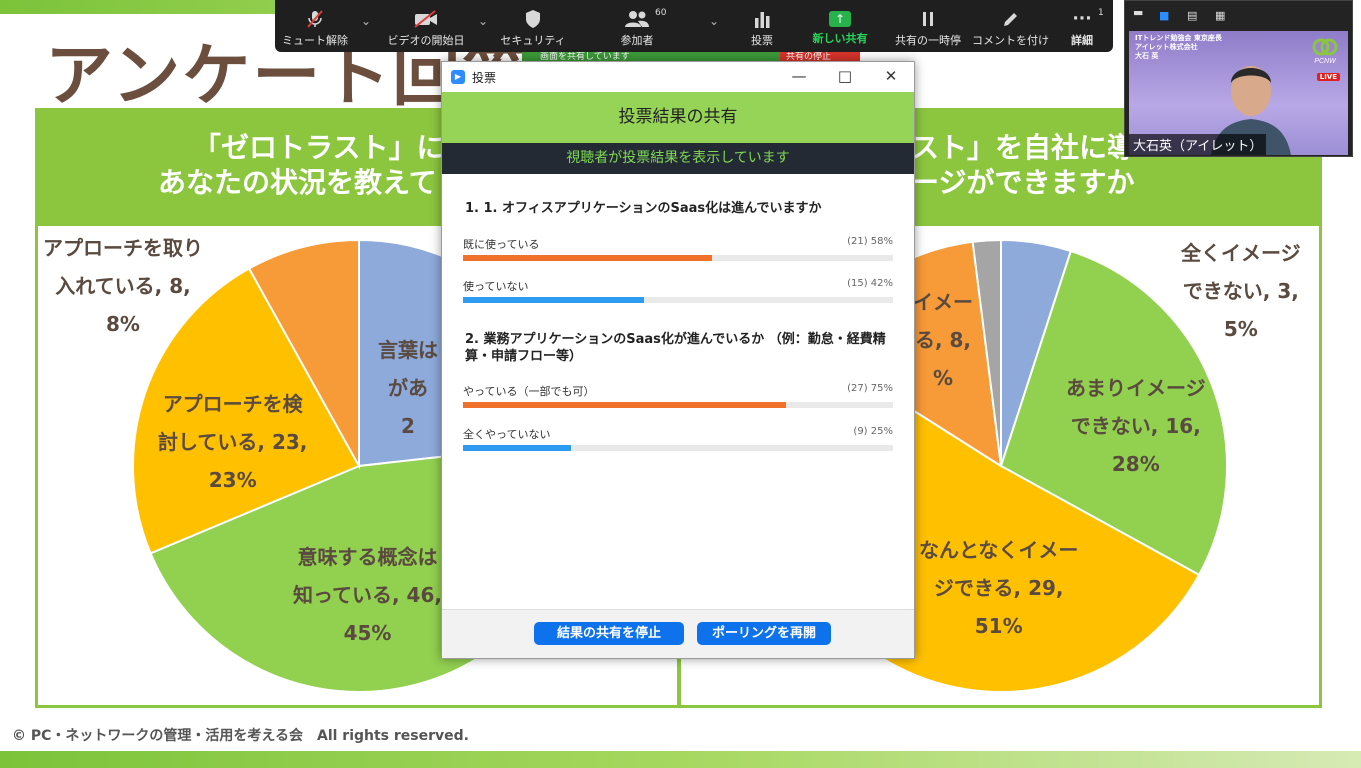  I want to click on label-line: アプローチを検, so click(232, 404).